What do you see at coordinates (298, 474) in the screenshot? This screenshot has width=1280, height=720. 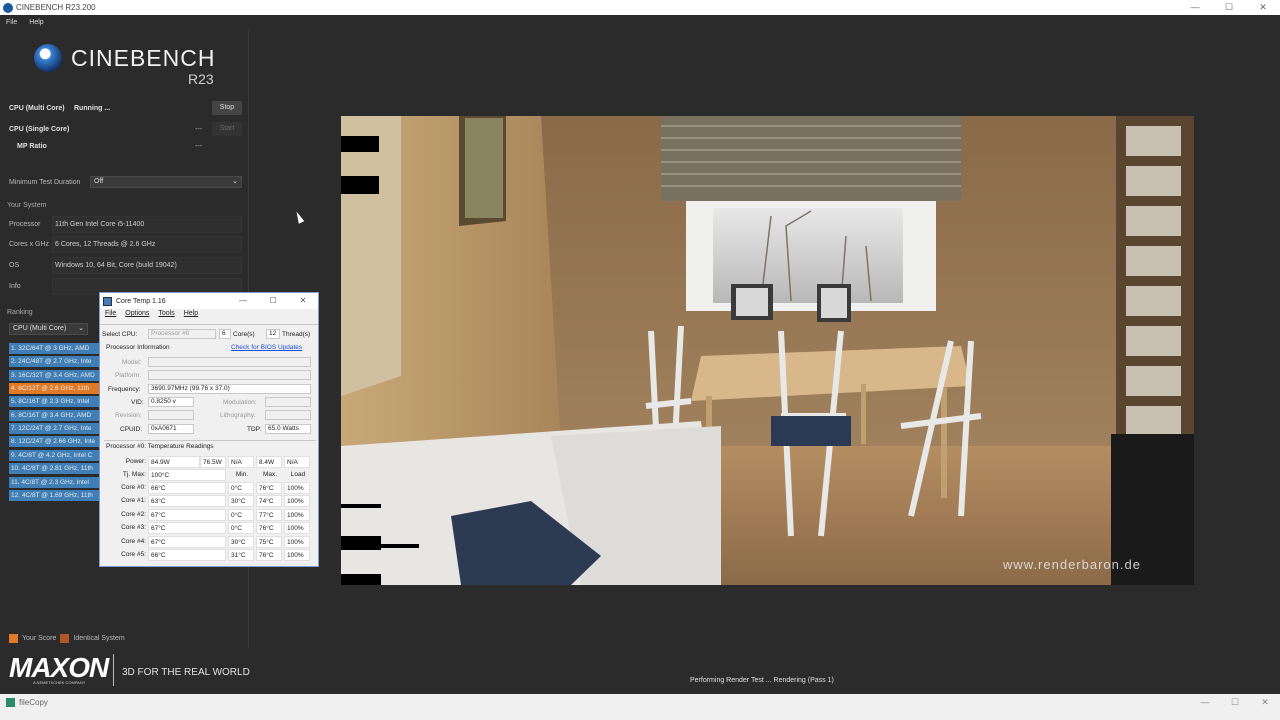 I see `load-column-header: Load` at bounding box center [298, 474].